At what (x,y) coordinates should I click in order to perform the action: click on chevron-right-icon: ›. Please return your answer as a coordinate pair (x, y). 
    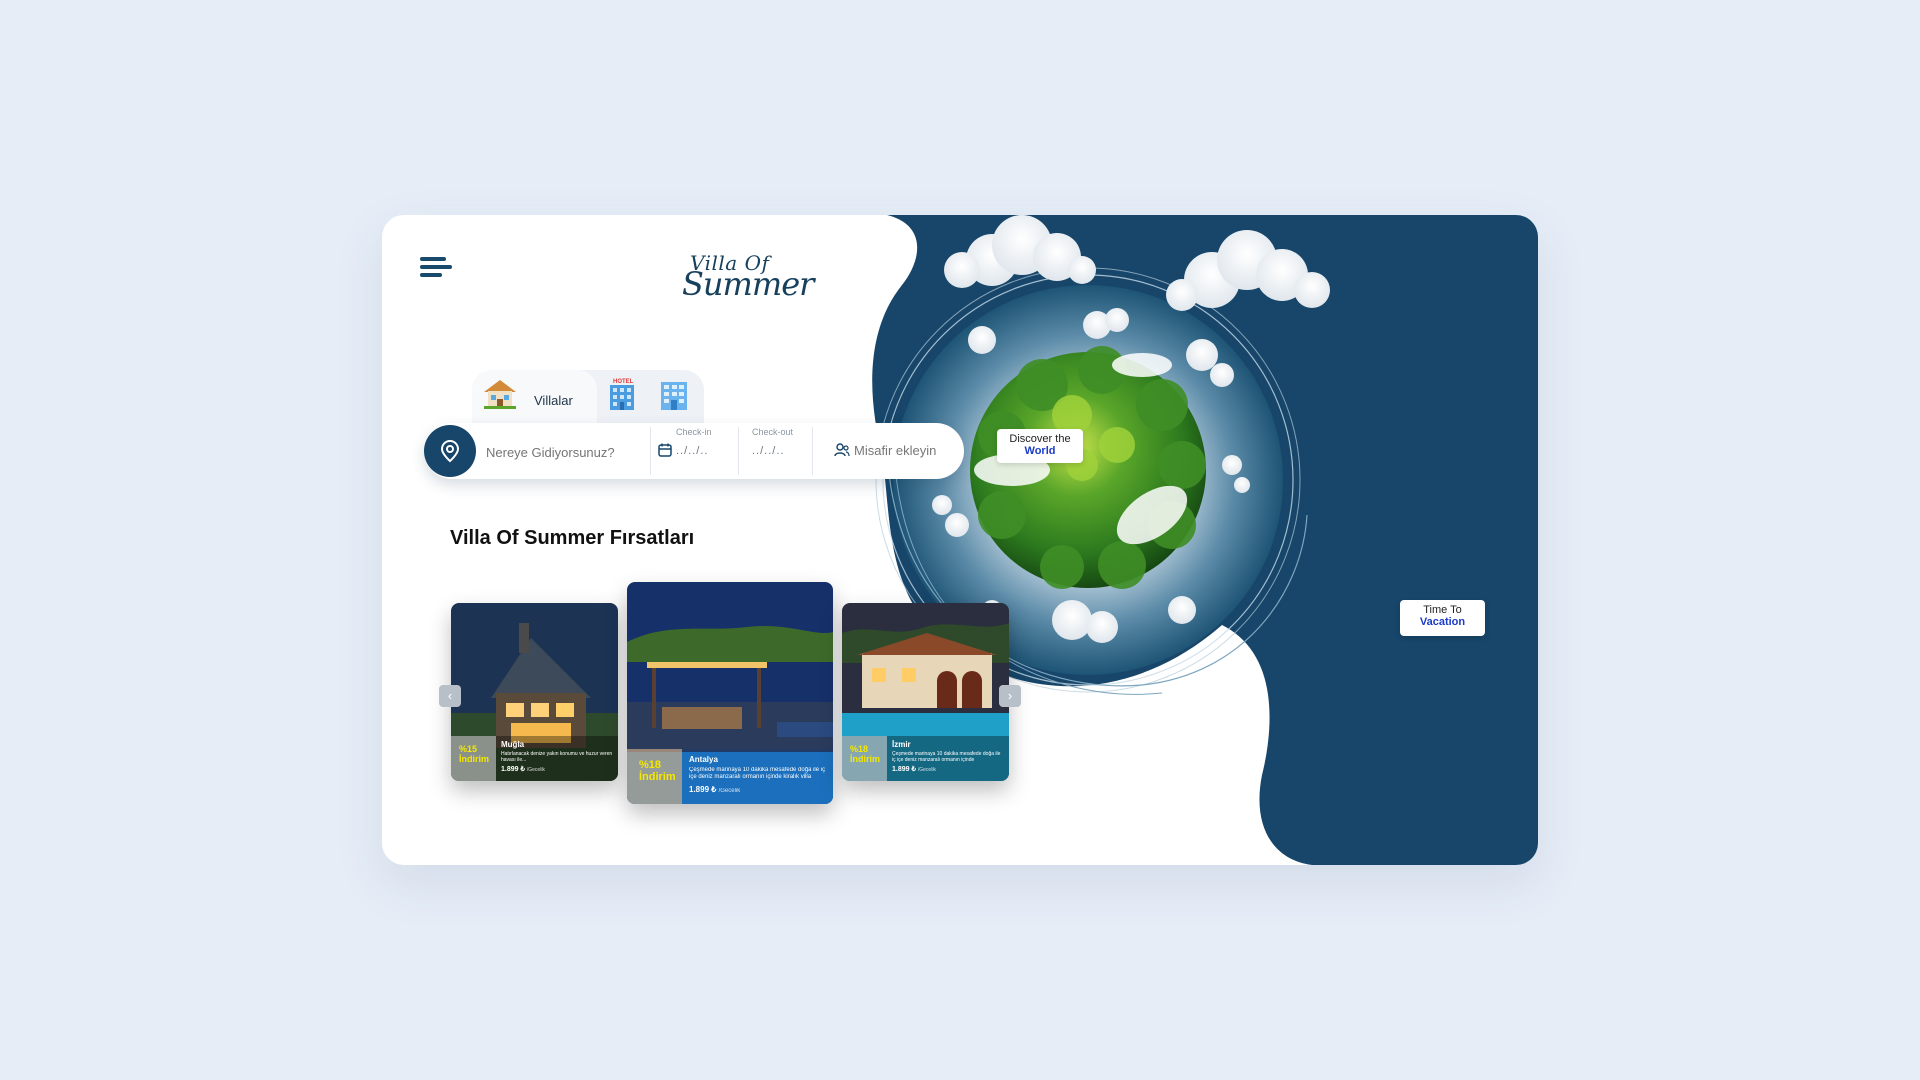
    Looking at the image, I should click on (1010, 695).